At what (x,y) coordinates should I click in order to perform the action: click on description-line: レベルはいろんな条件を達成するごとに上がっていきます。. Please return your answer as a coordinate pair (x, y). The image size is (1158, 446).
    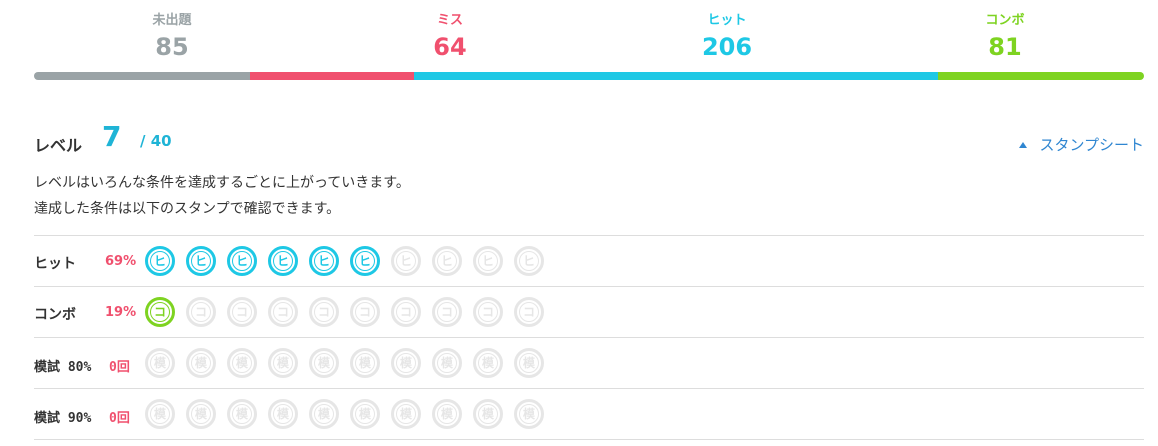
    Looking at the image, I should click on (222, 183).